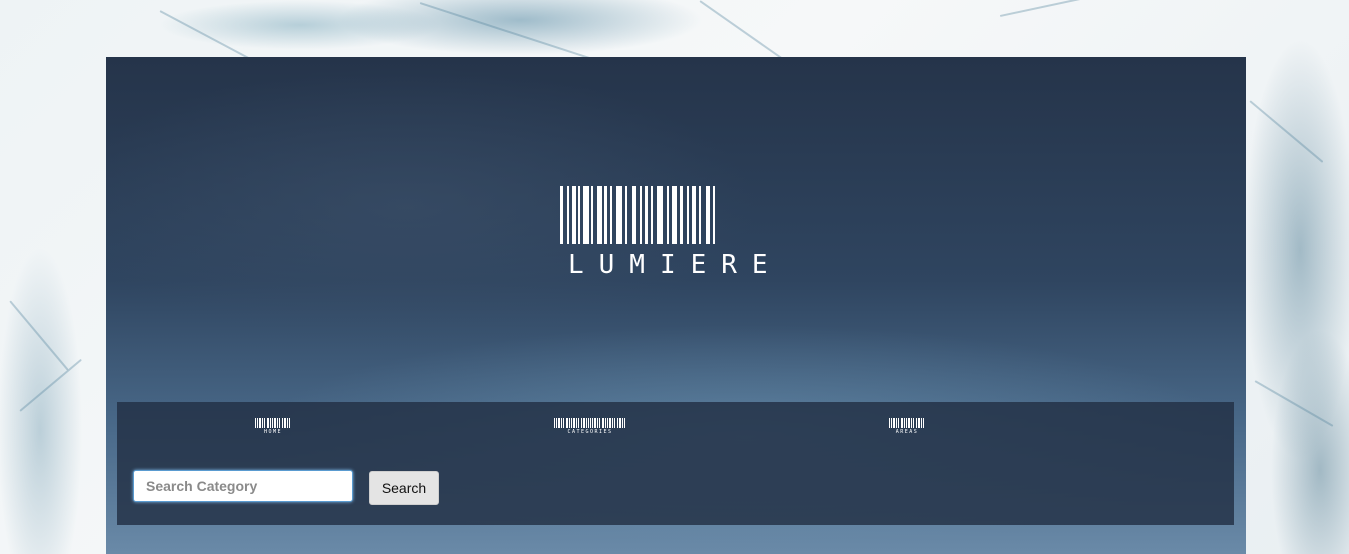  Describe the element at coordinates (243, 486) in the screenshot. I see `search-input` at that location.